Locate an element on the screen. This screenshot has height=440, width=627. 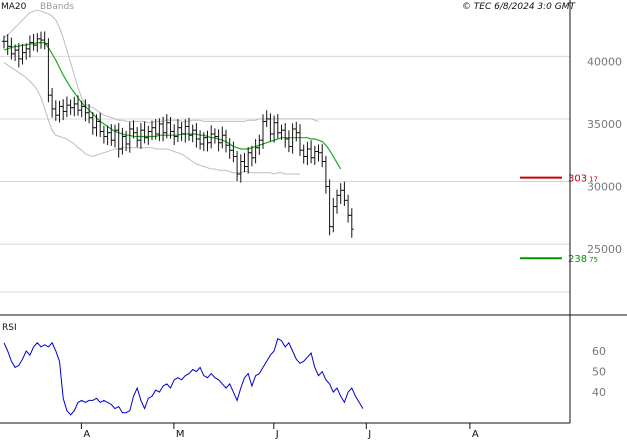
rsi-polyline is located at coordinates (183, 376).